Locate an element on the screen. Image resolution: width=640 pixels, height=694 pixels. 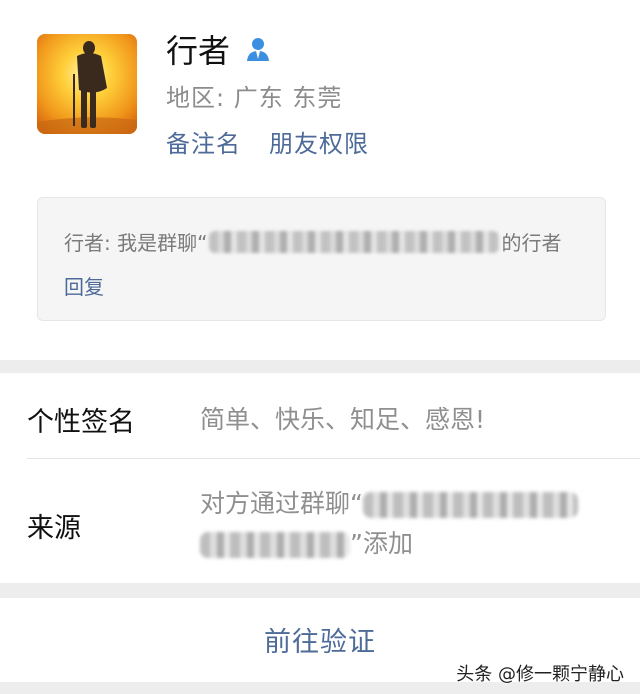
person-icon is located at coordinates (258, 49).